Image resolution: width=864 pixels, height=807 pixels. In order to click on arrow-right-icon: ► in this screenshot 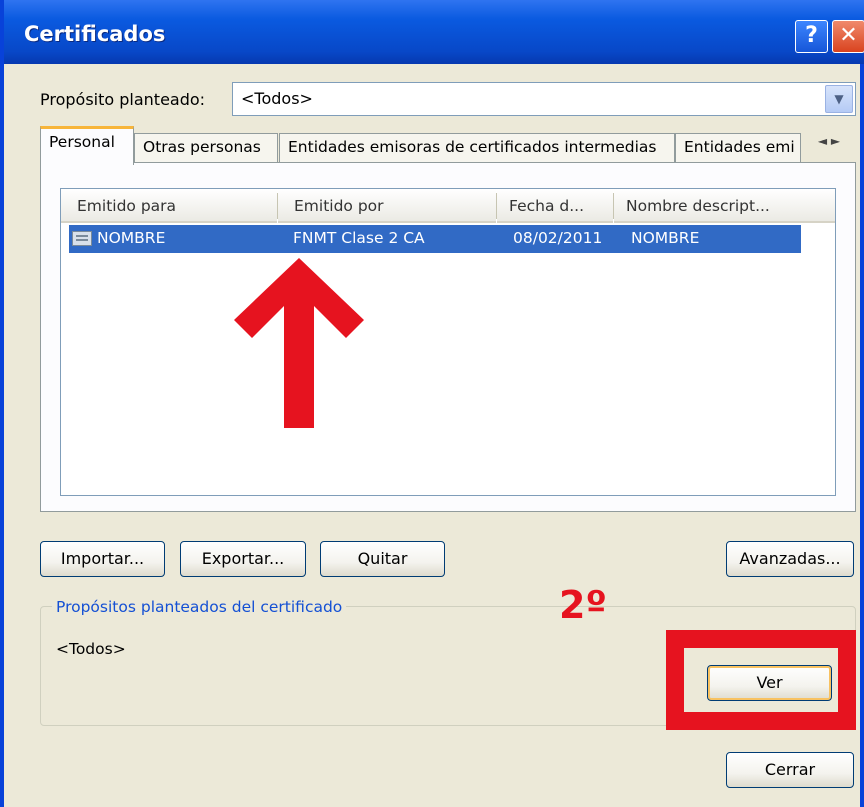, I will do `click(835, 141)`.